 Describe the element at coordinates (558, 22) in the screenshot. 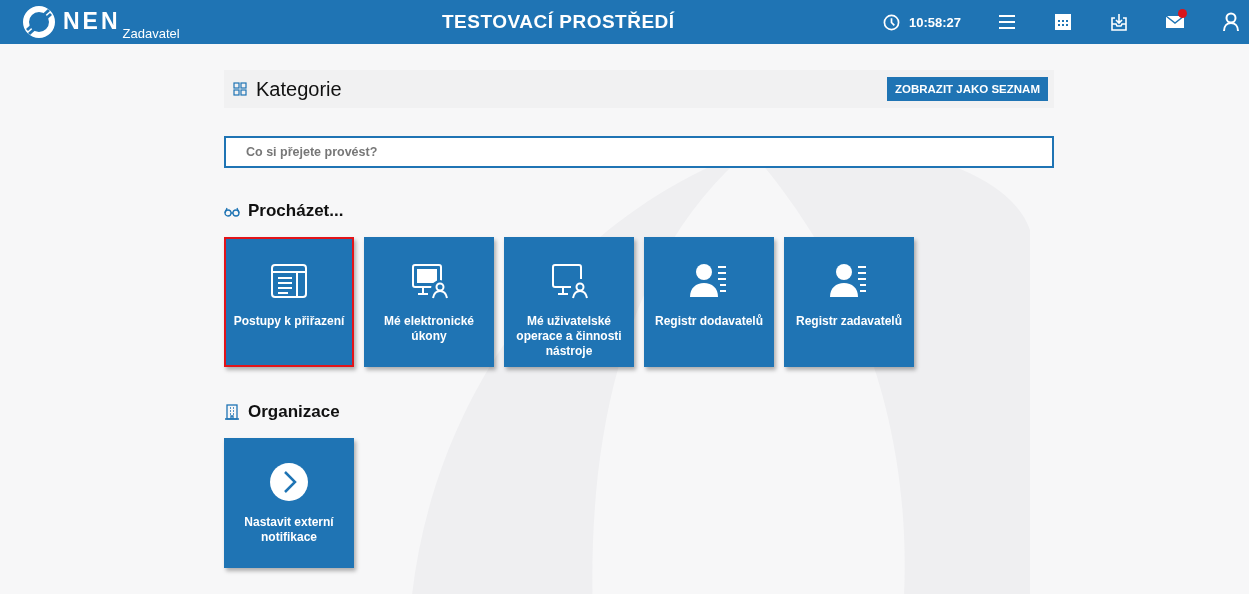

I see `environment-title: TESTOVACÍ PROSTŘEDÍ` at that location.